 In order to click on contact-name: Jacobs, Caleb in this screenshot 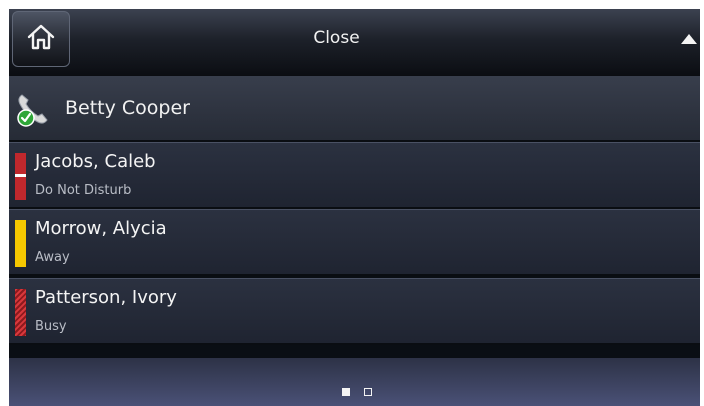, I will do `click(95, 161)`.